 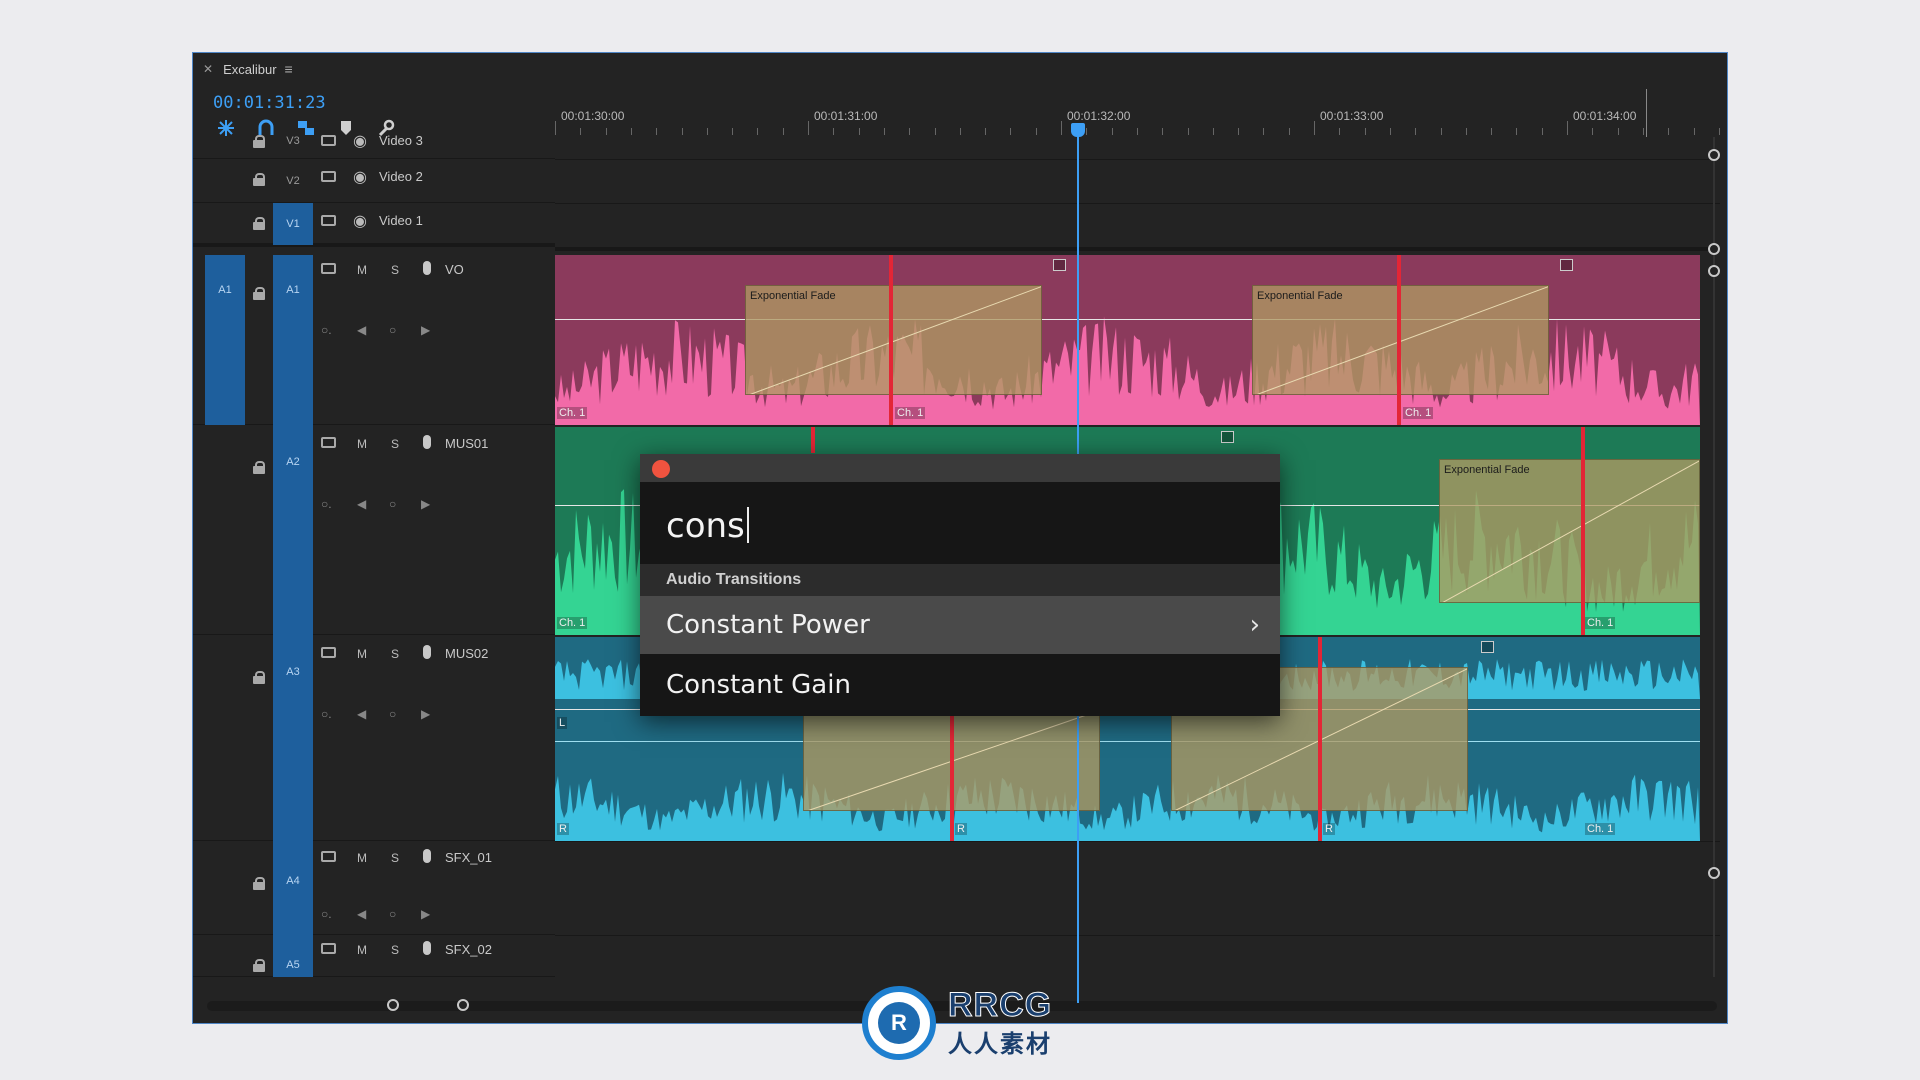 I want to click on chevron-right-icon: ›, so click(x=1255, y=625).